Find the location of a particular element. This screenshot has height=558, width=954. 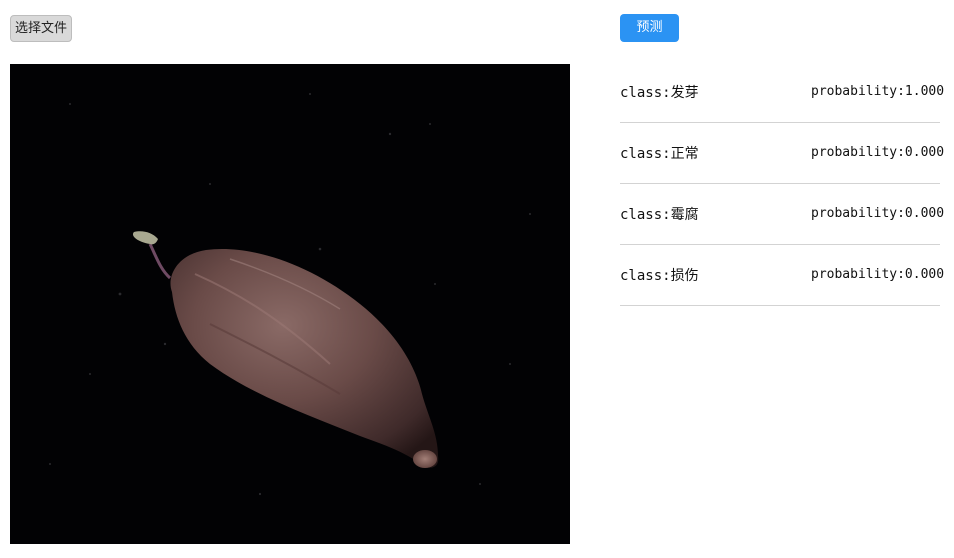

result-row: class:霉腐 probability:0.000 is located at coordinates (782, 214).